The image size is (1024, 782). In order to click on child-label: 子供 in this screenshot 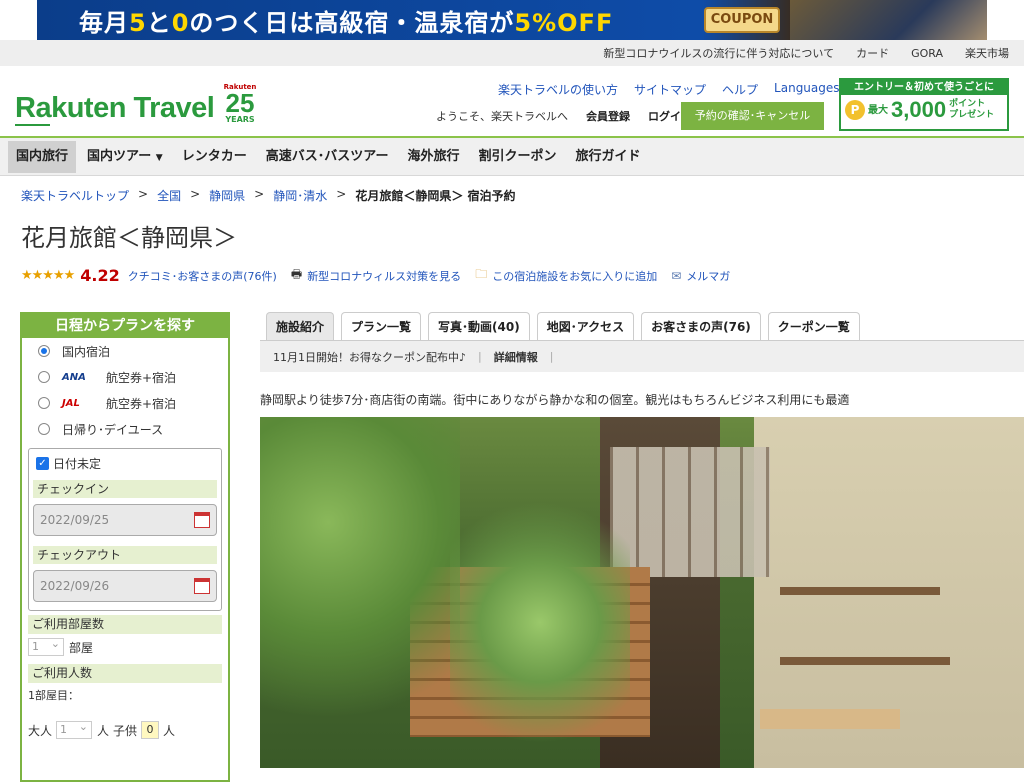, I will do `click(125, 730)`.